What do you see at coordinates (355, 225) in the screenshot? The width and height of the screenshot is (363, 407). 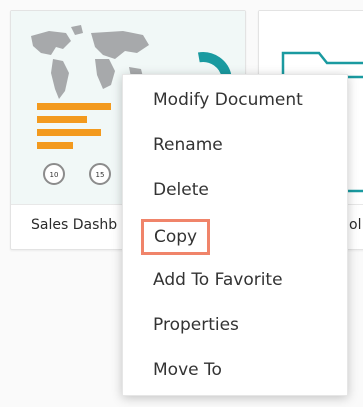 I see `card-title: ol` at bounding box center [355, 225].